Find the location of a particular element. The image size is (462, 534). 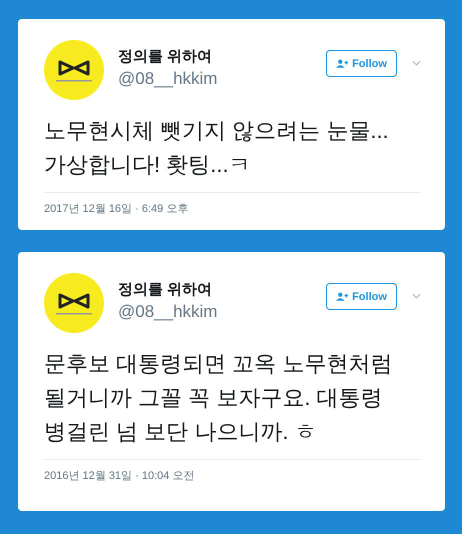

tweet-text: 문후보 대통령되면 꼬옥 노무현처럼 될거니까 그꼴 꼭 보자구요. 대통령 병걸린 넘 보단 나으니까. ㅎ is located at coordinates (219, 398).